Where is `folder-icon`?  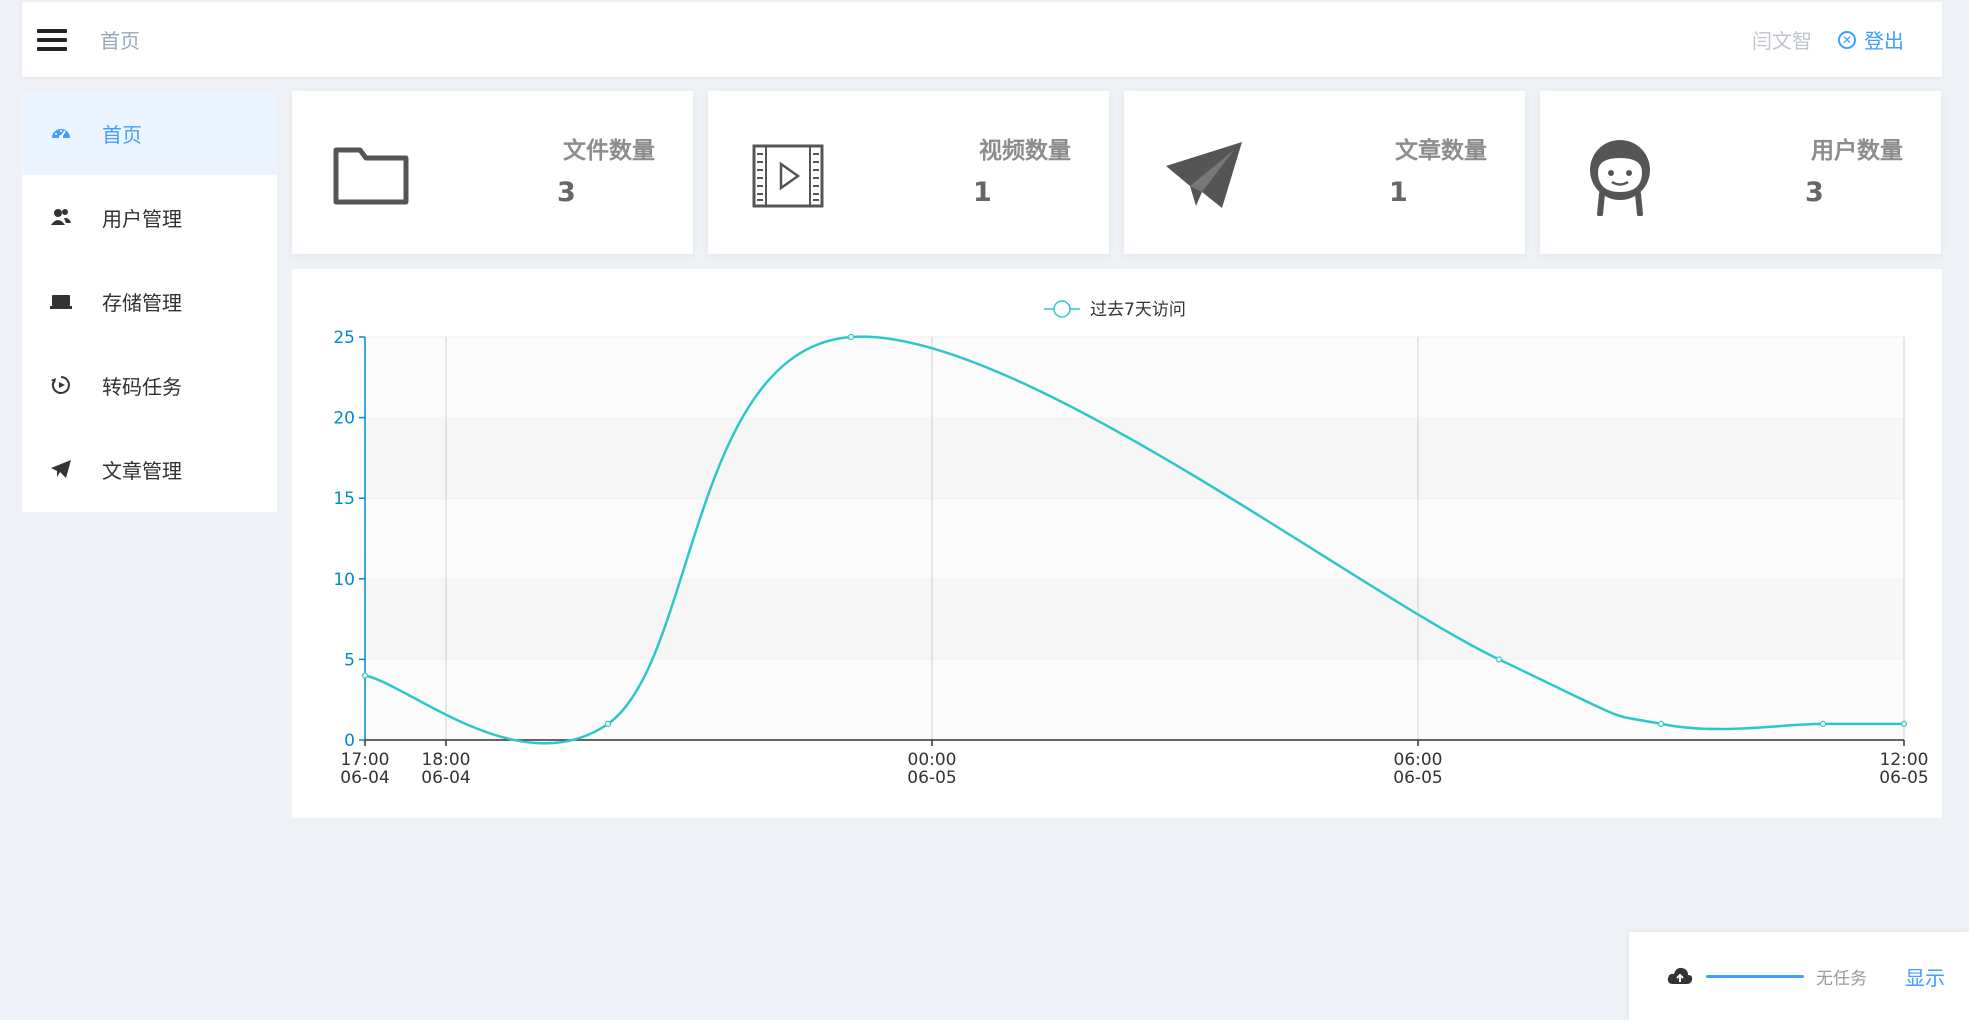
folder-icon is located at coordinates (371, 176).